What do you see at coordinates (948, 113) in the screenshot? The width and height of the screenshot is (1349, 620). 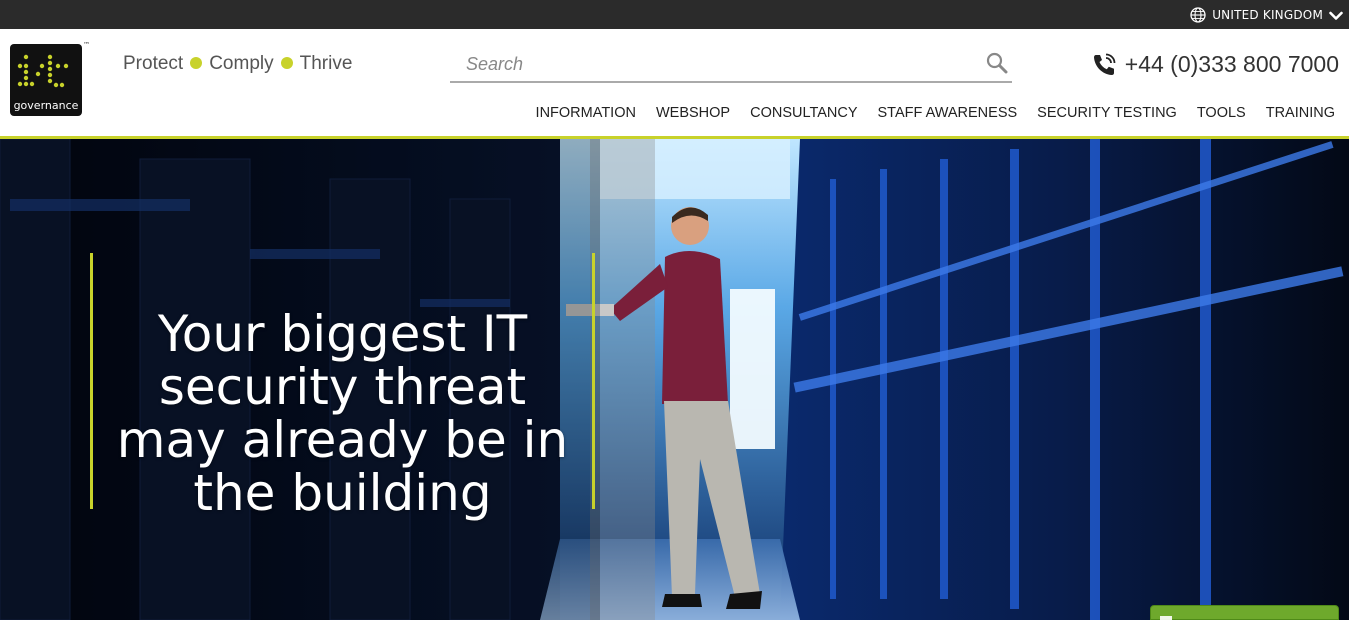 I see `nav-staff-awareness: STAFF AWARENESS` at bounding box center [948, 113].